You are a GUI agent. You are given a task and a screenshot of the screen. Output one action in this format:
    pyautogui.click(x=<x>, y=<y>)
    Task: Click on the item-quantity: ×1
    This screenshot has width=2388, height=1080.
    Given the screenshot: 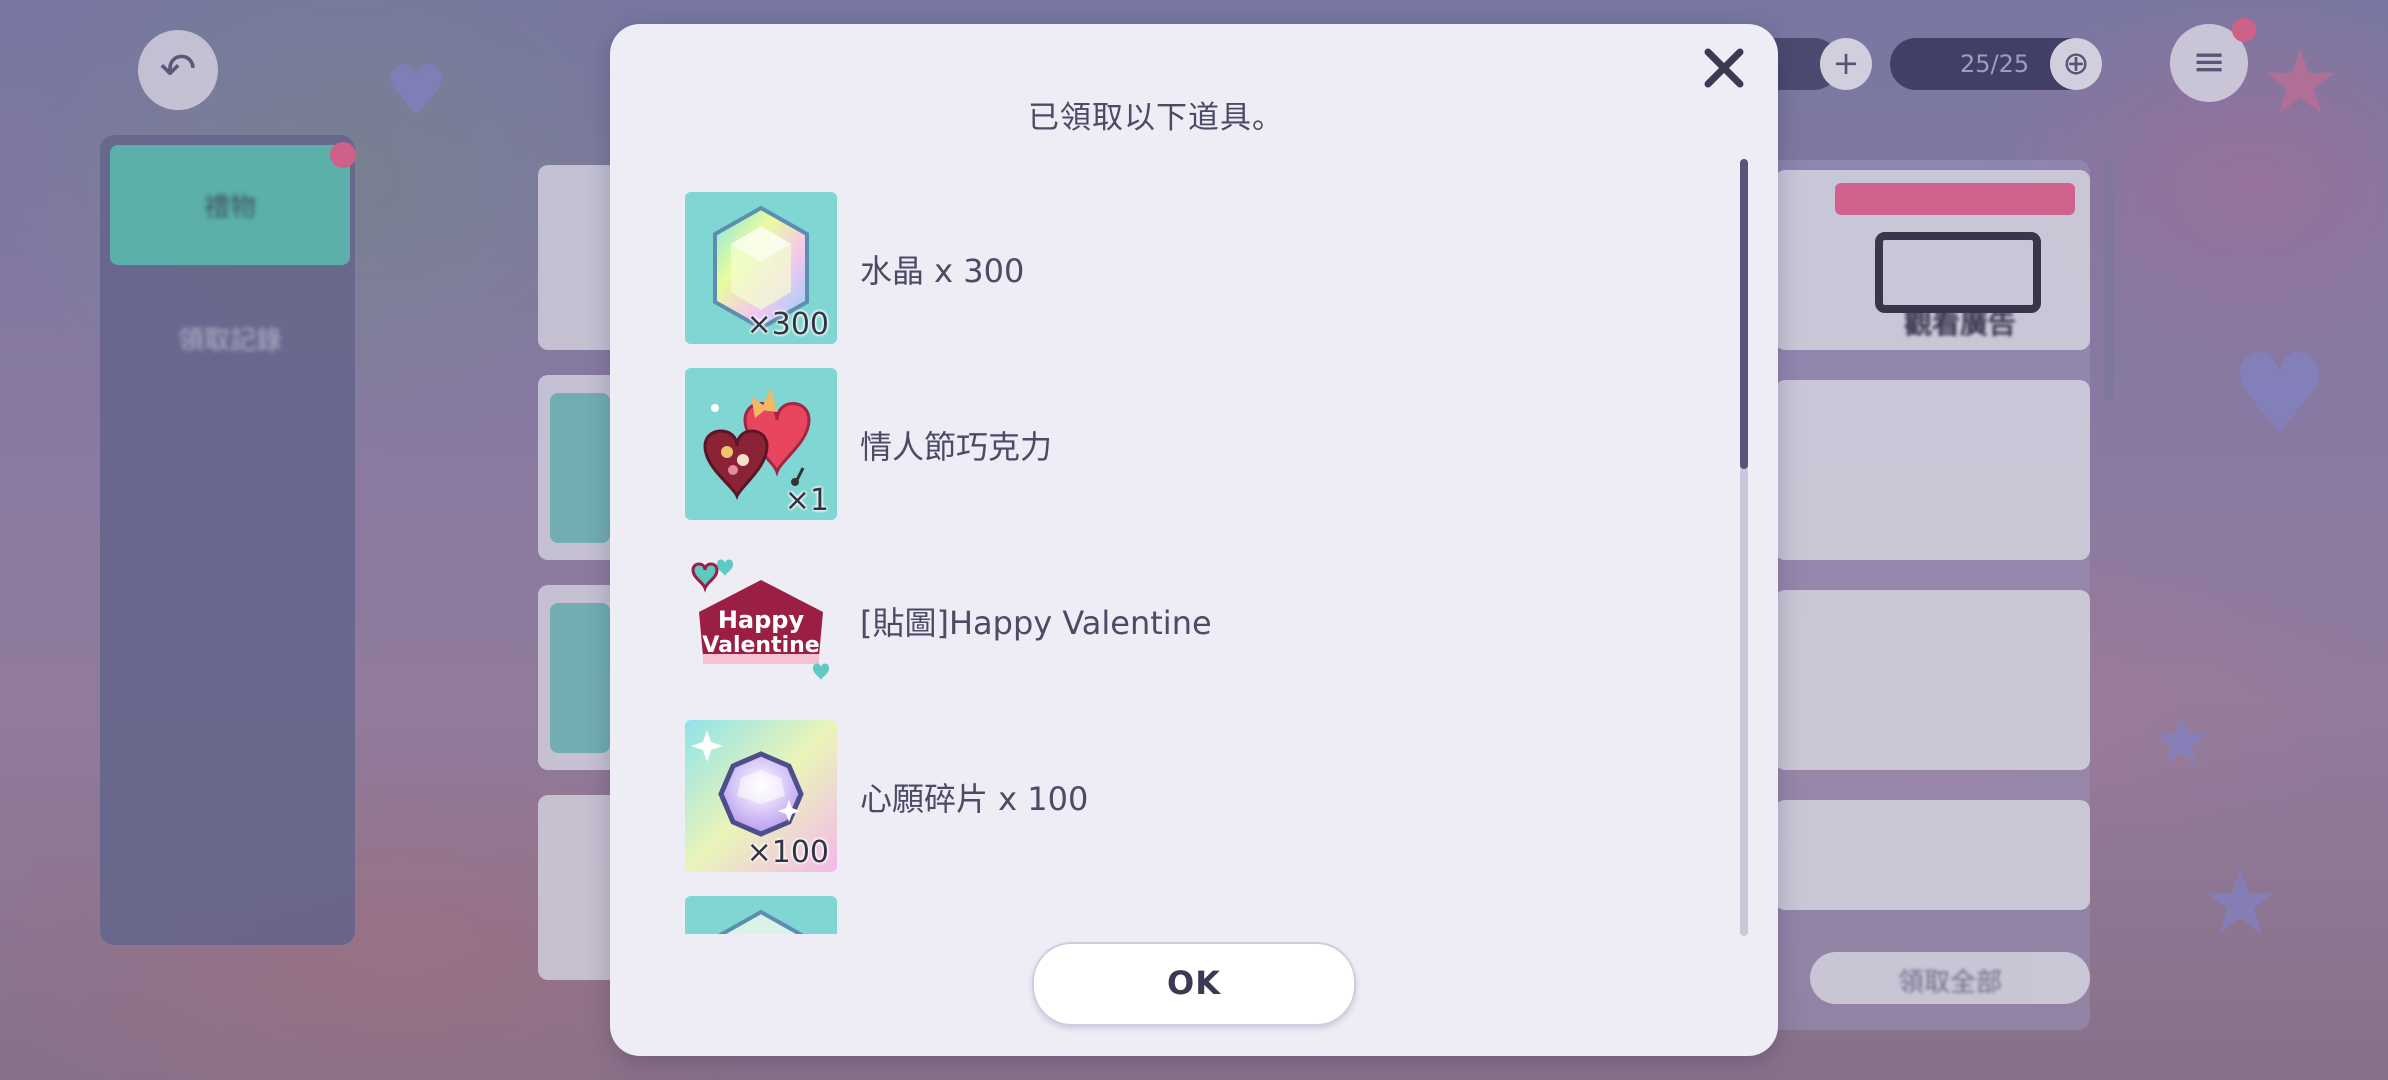 What is the action you would take?
    pyautogui.click(x=806, y=500)
    